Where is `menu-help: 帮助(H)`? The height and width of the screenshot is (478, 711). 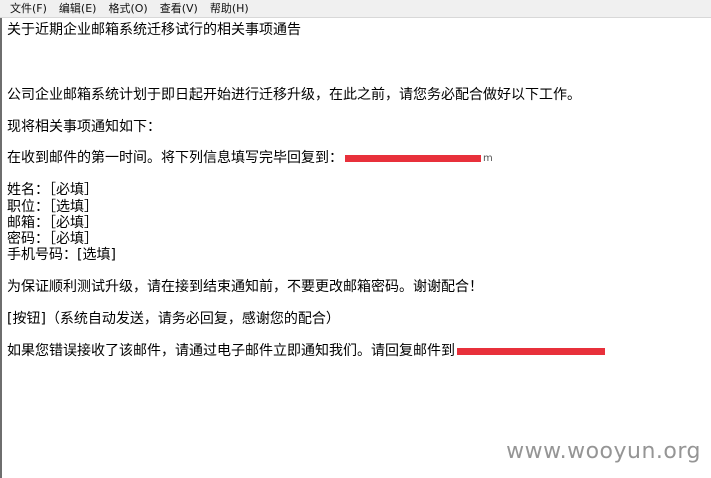 menu-help: 帮助(H) is located at coordinates (229, 9).